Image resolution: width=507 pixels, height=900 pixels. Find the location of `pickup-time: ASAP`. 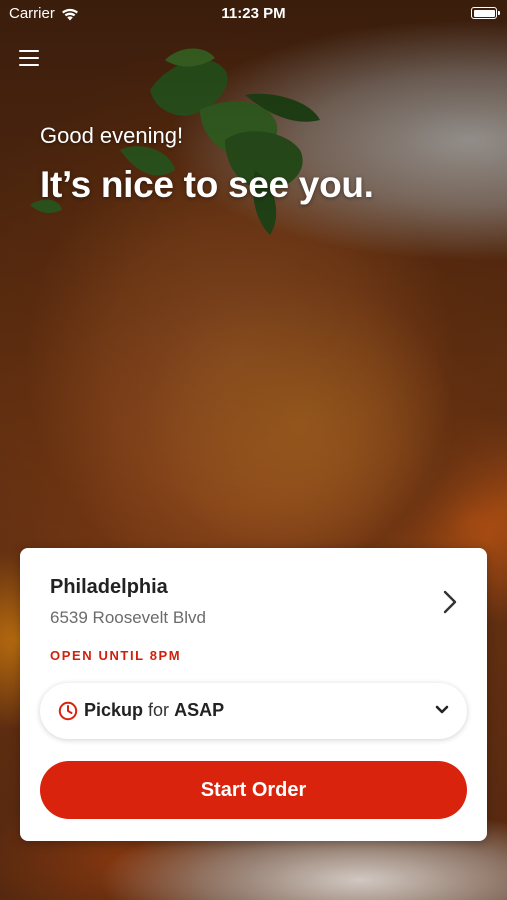

pickup-time: ASAP is located at coordinates (199, 710).